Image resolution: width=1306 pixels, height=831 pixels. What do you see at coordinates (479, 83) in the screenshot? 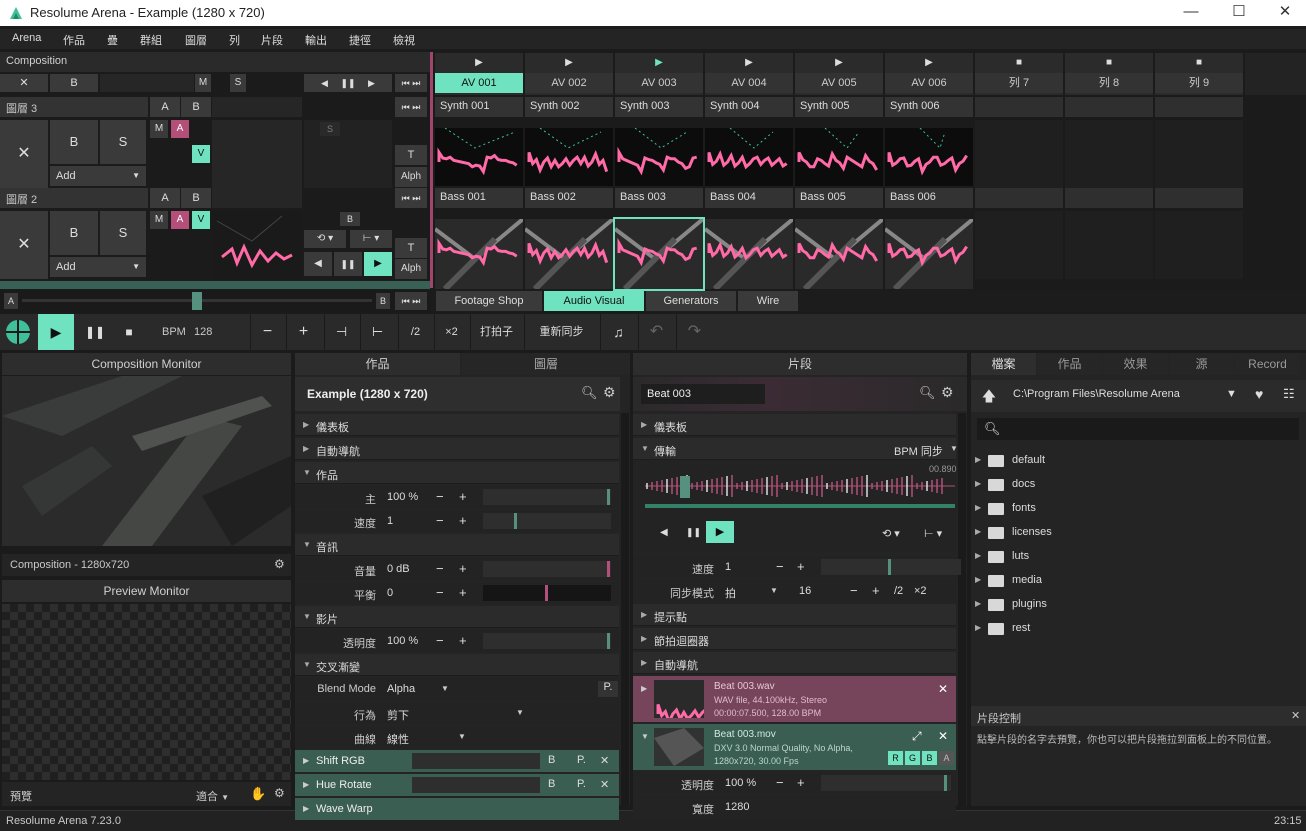
I see `column-name: AV 001` at bounding box center [479, 83].